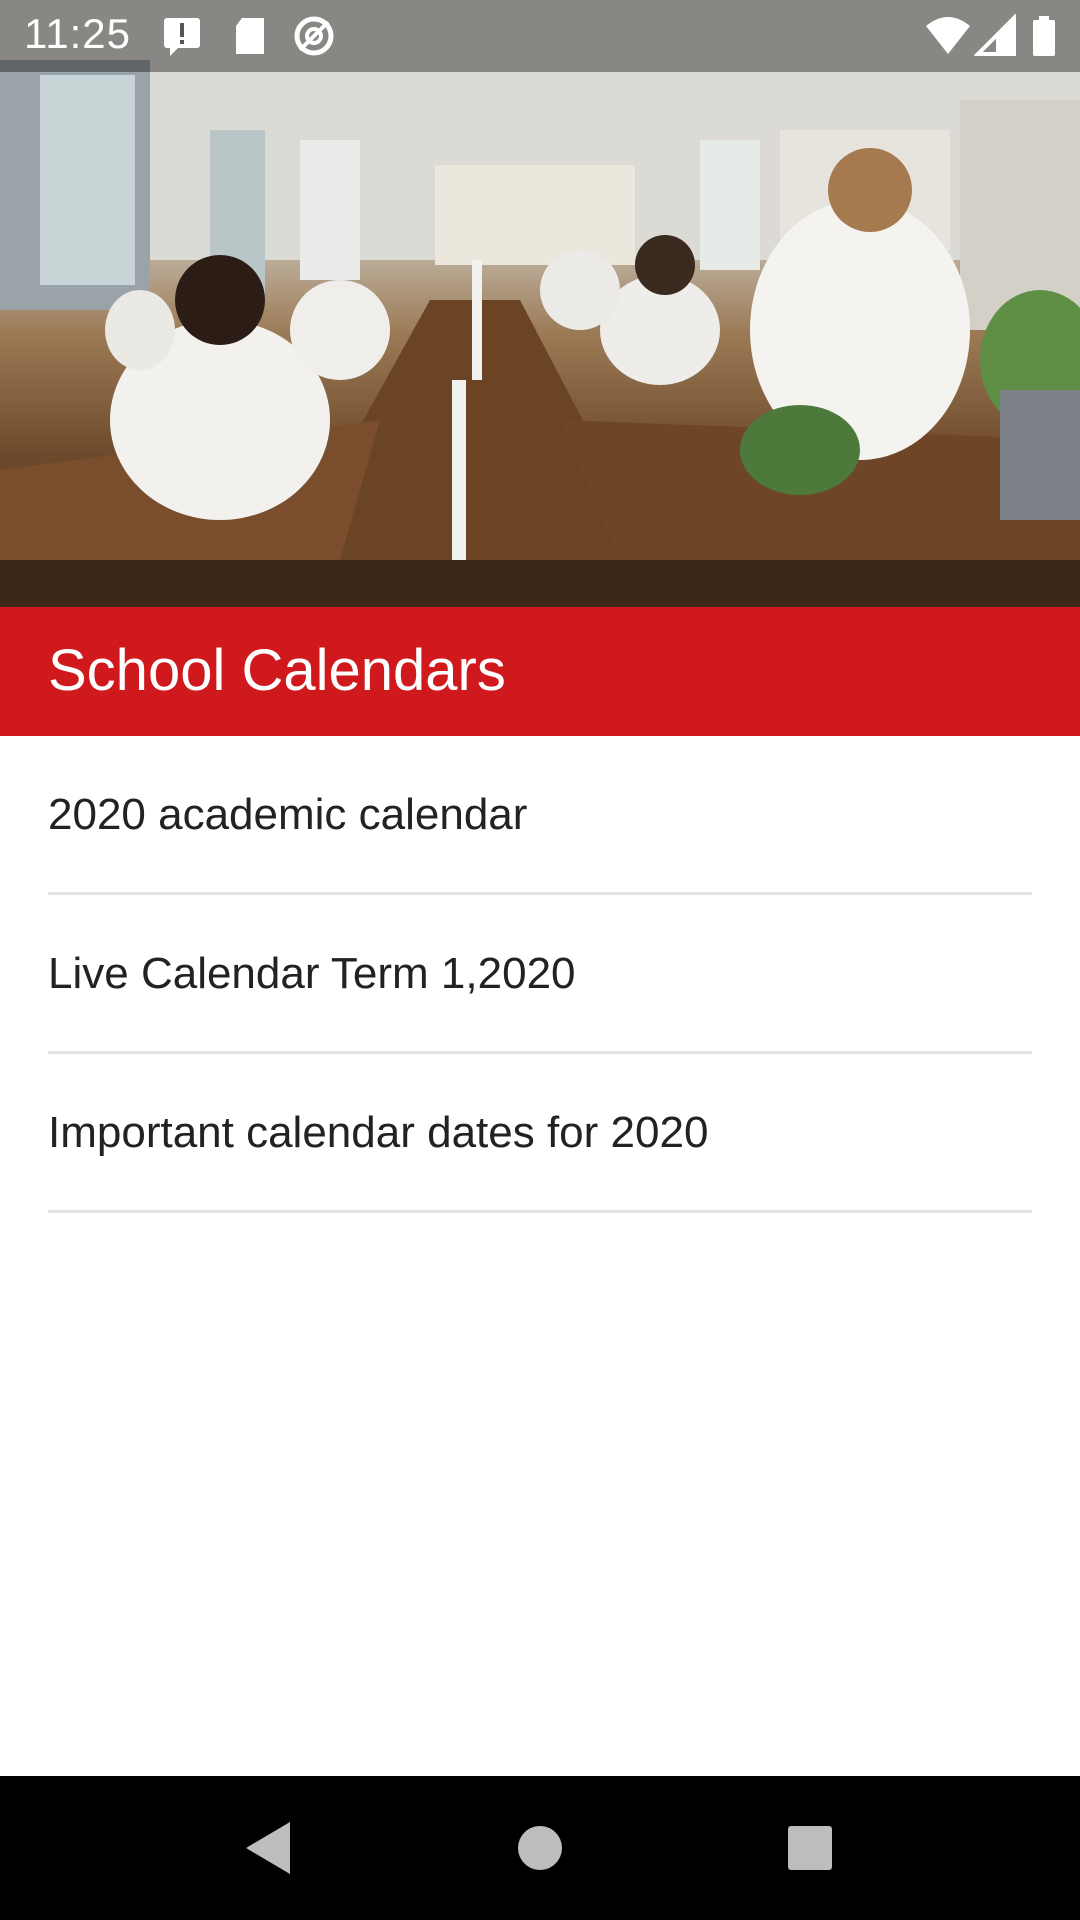 The height and width of the screenshot is (1920, 1080). I want to click on sd-card-icon, so click(250, 38).